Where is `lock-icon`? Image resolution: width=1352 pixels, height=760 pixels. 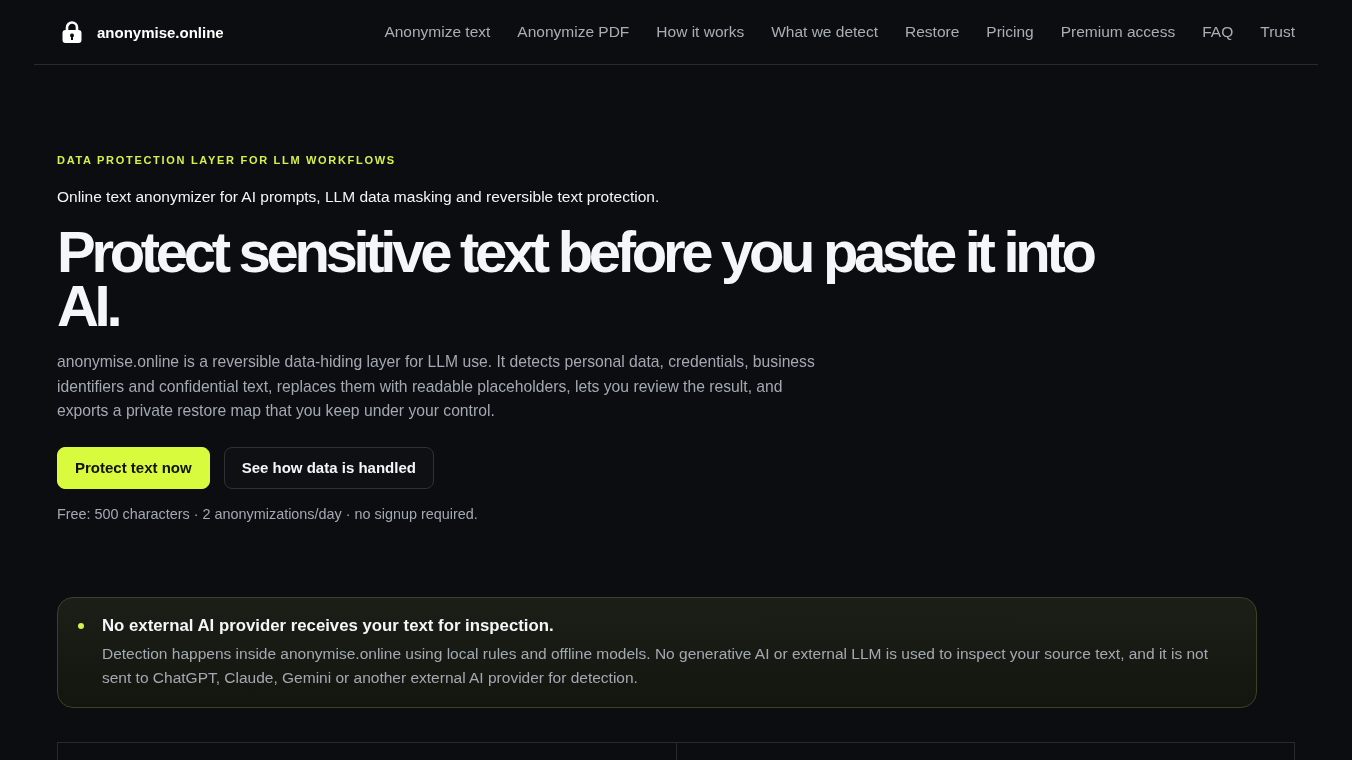 lock-icon is located at coordinates (72, 32).